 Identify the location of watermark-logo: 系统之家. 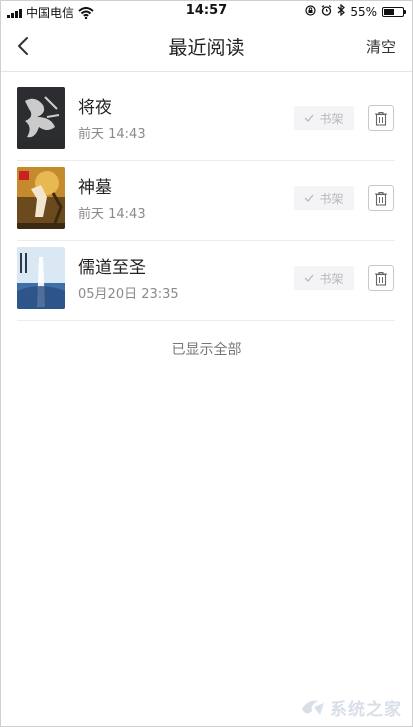
(351, 707).